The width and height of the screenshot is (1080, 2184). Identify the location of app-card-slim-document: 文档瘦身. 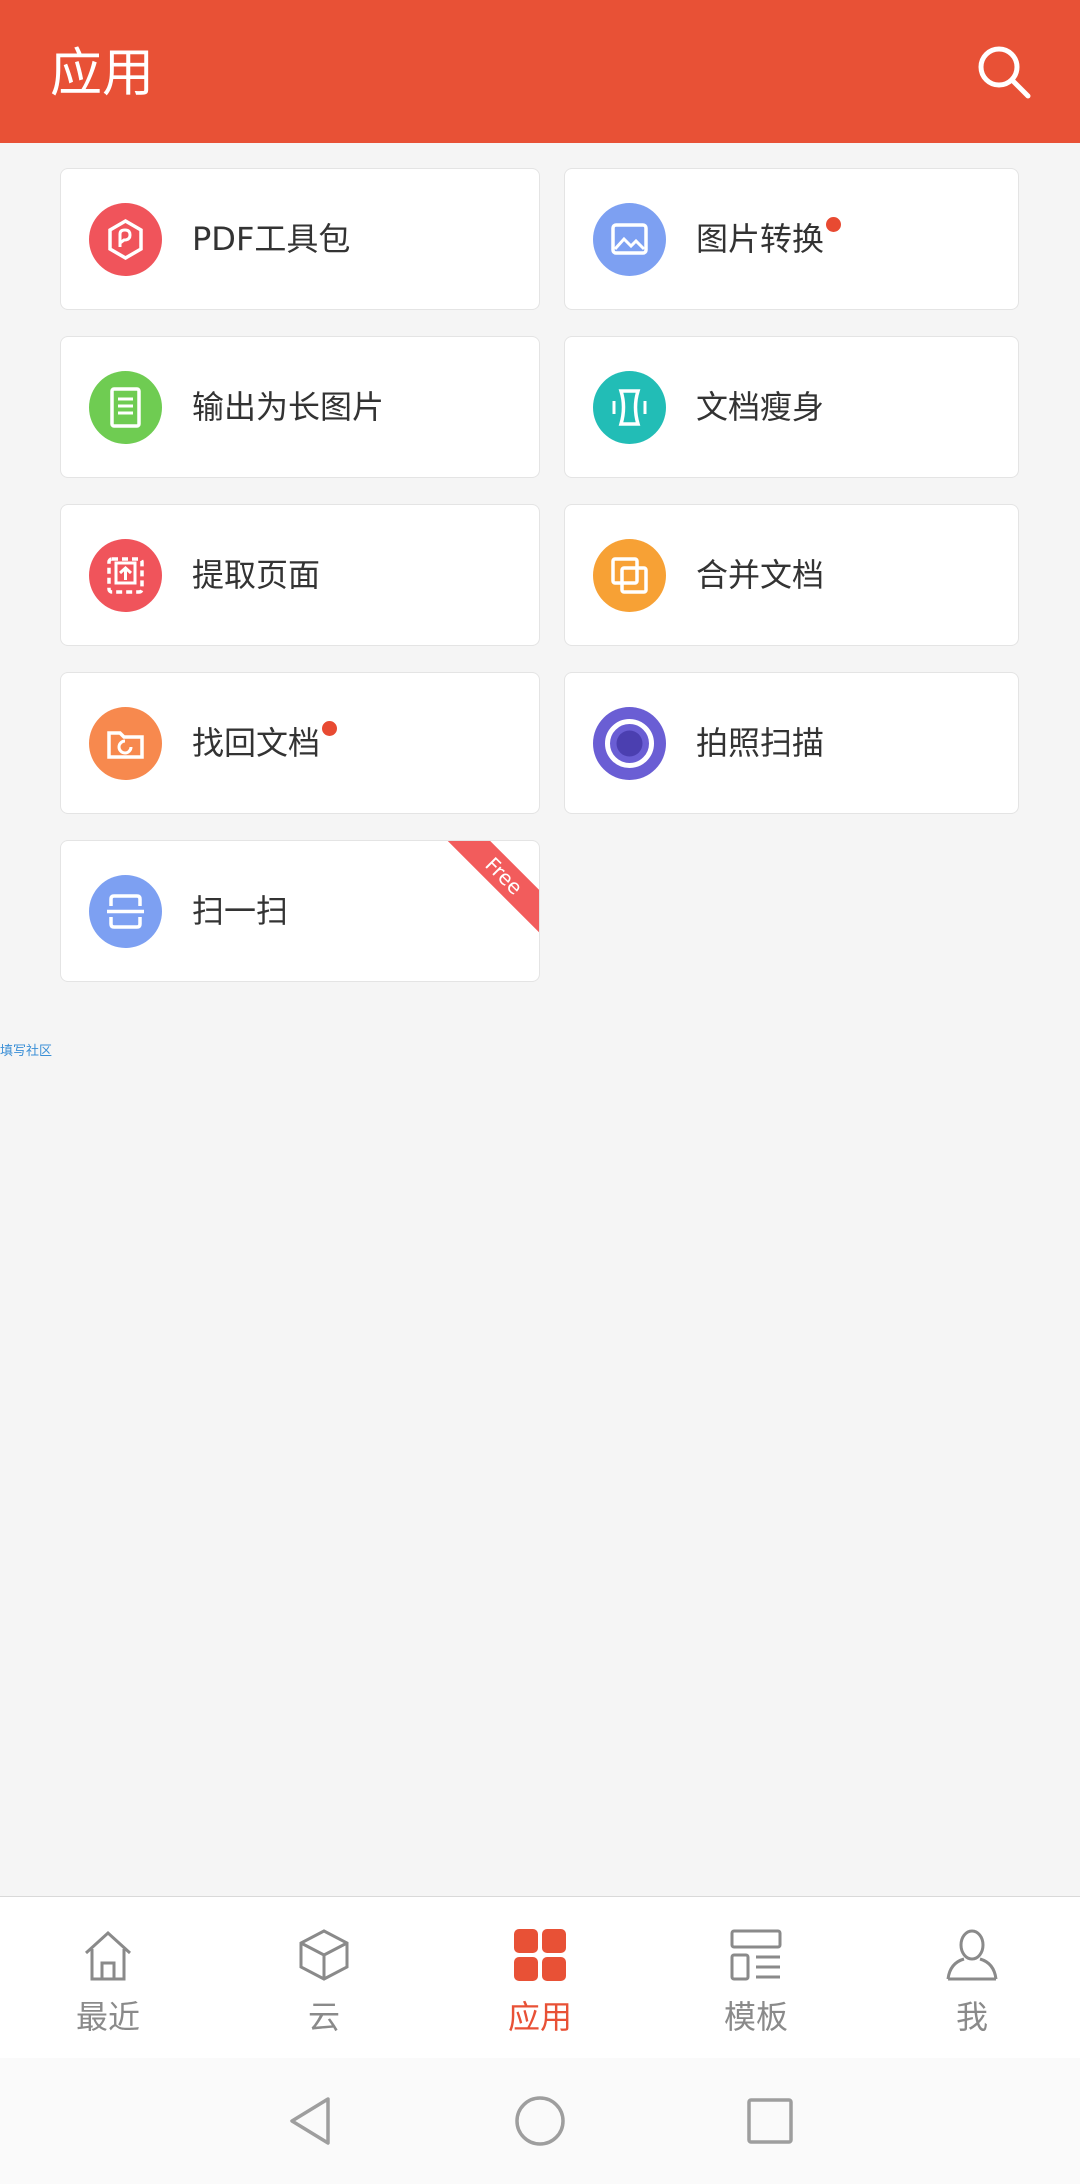
(791, 407).